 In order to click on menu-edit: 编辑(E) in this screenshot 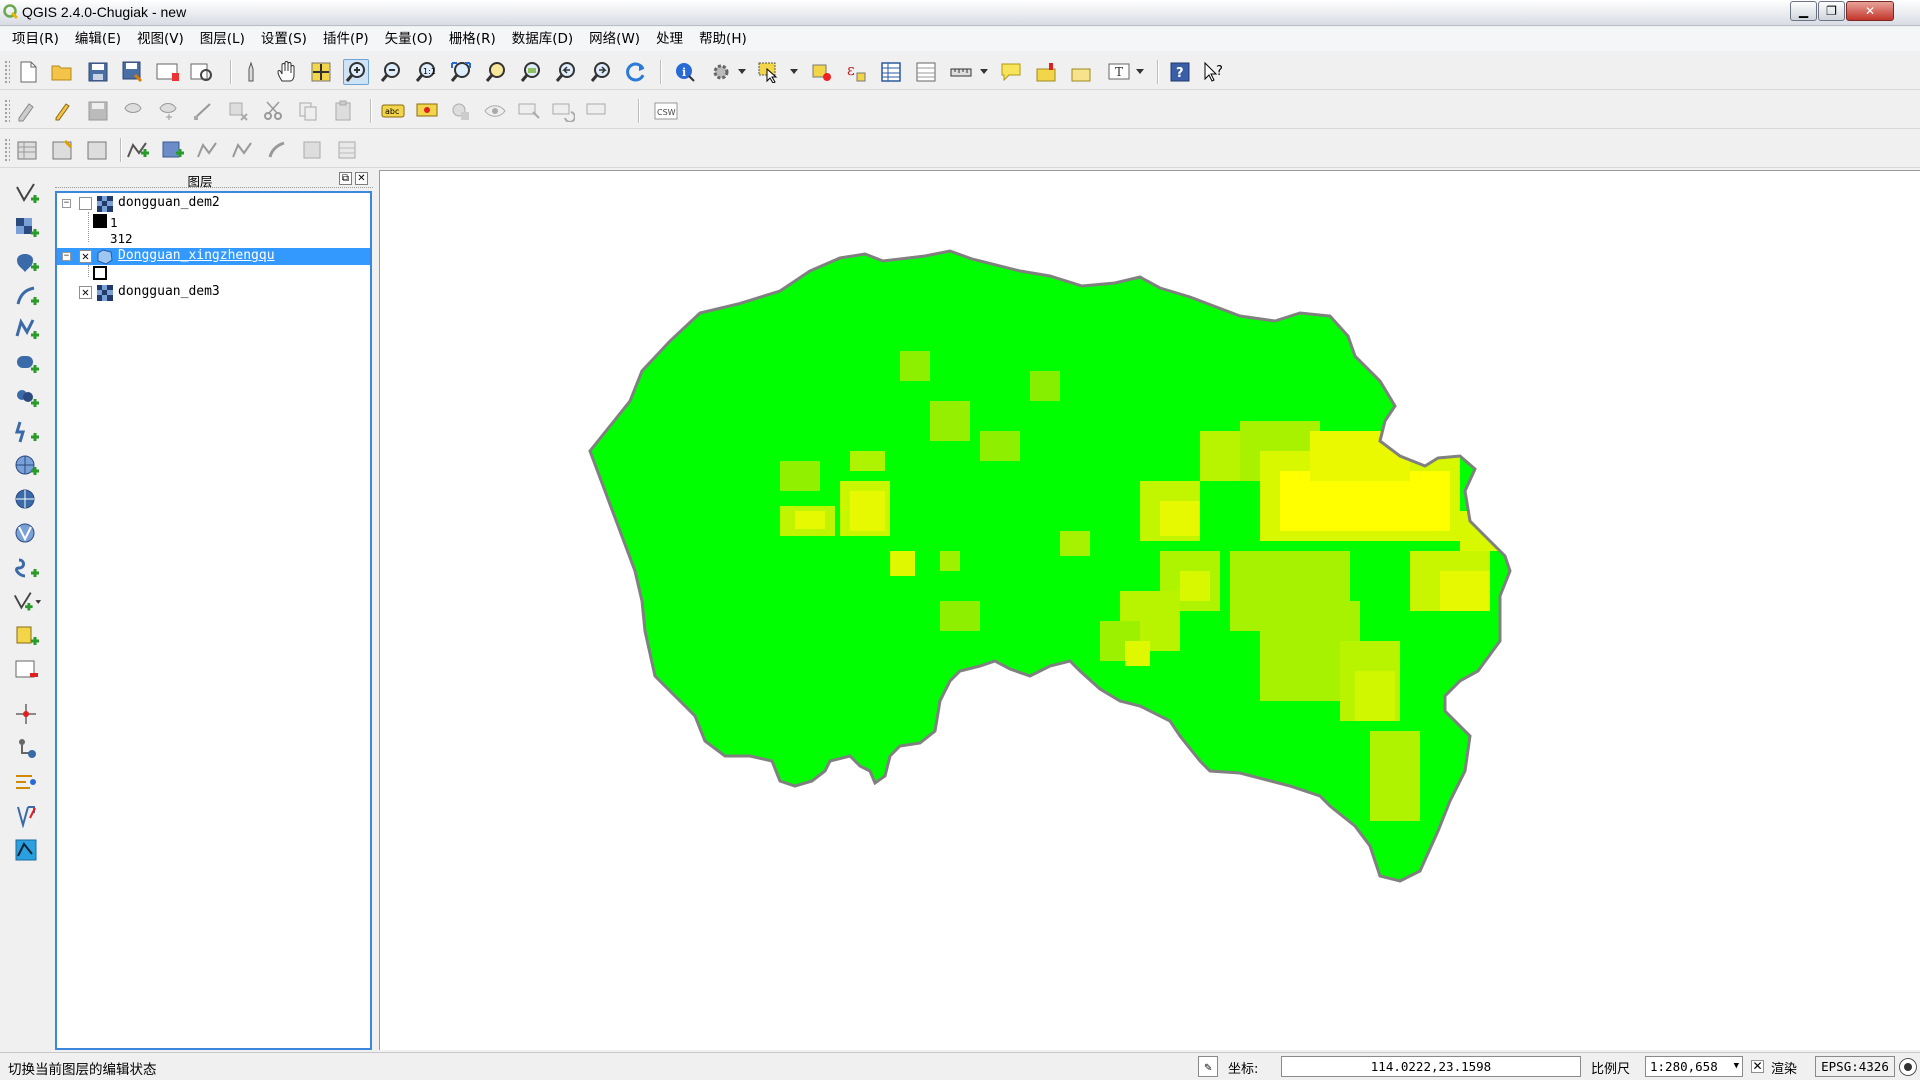, I will do `click(98, 39)`.